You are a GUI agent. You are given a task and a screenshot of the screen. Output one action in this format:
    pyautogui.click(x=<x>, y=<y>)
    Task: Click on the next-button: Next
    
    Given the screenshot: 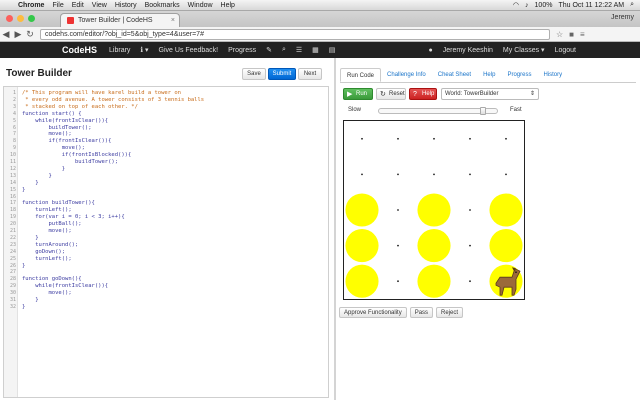 What is the action you would take?
    pyautogui.click(x=310, y=74)
    